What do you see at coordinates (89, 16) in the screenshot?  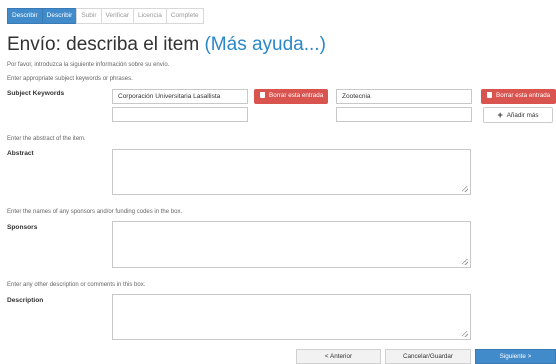 I see `step-subir: Subir` at bounding box center [89, 16].